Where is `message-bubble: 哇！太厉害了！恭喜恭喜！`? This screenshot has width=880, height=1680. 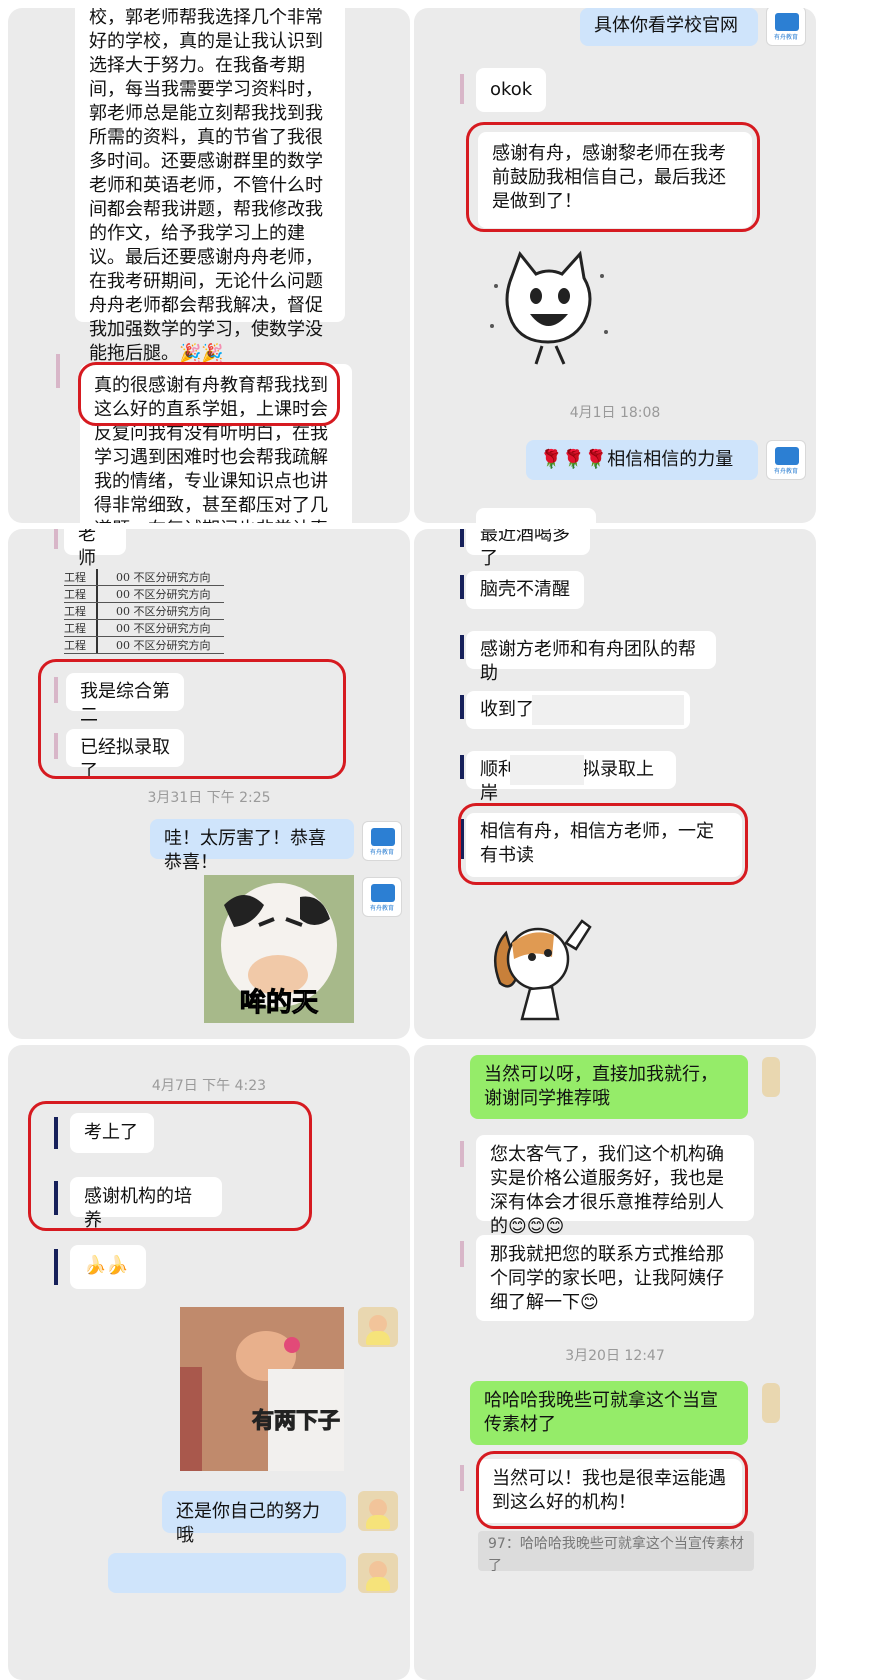
message-bubble: 哇！太厉害了！恭喜恭喜！ is located at coordinates (252, 846).